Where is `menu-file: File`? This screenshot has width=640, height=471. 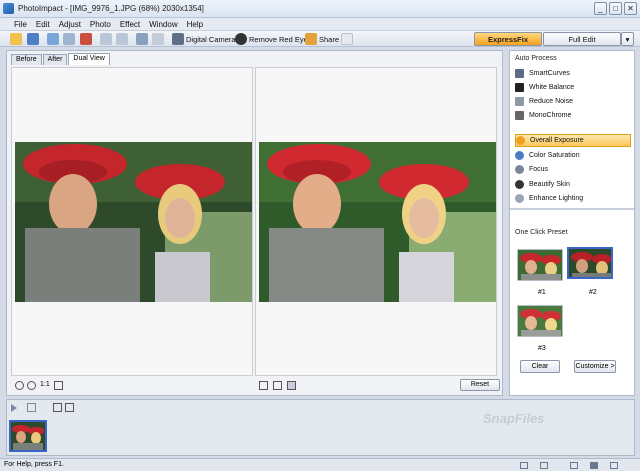 menu-file: File is located at coordinates (20, 24).